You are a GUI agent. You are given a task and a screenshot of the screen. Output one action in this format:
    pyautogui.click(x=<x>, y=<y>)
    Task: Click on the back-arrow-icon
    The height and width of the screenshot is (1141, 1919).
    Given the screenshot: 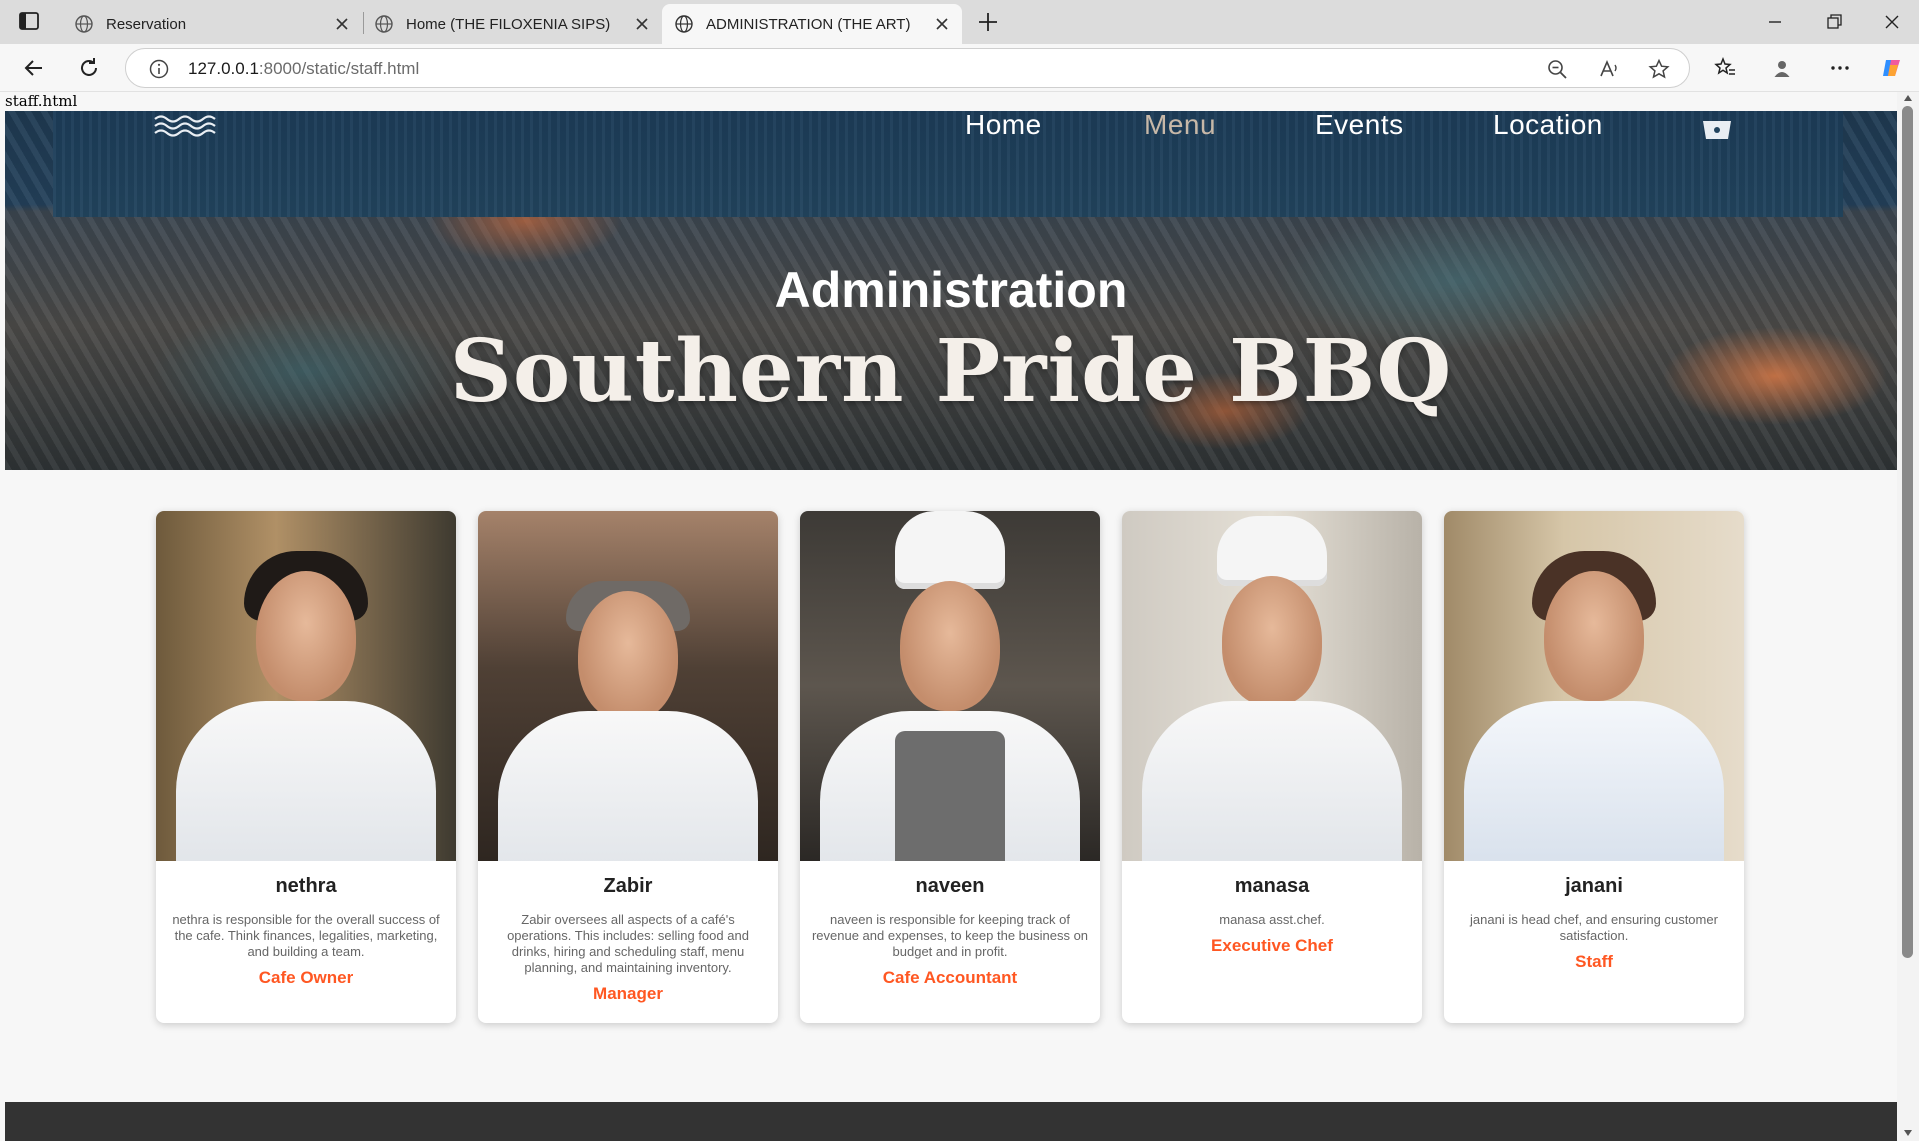 What is the action you would take?
    pyautogui.click(x=34, y=68)
    